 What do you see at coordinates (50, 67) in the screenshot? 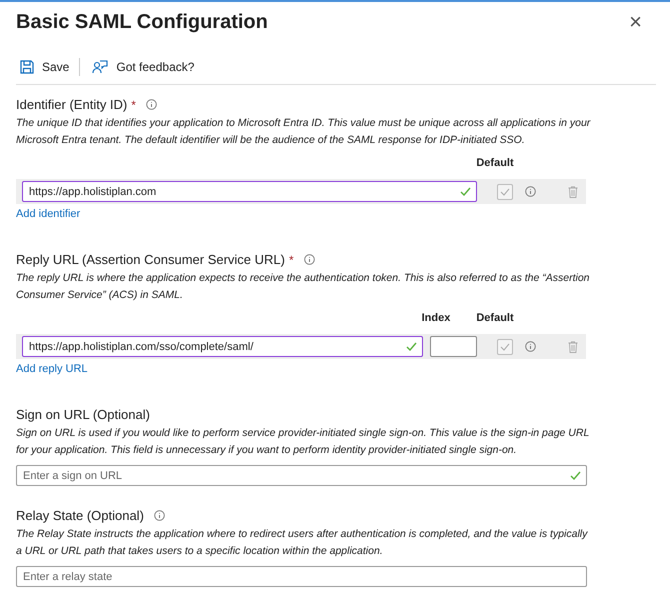
I see `save-button: Save` at bounding box center [50, 67].